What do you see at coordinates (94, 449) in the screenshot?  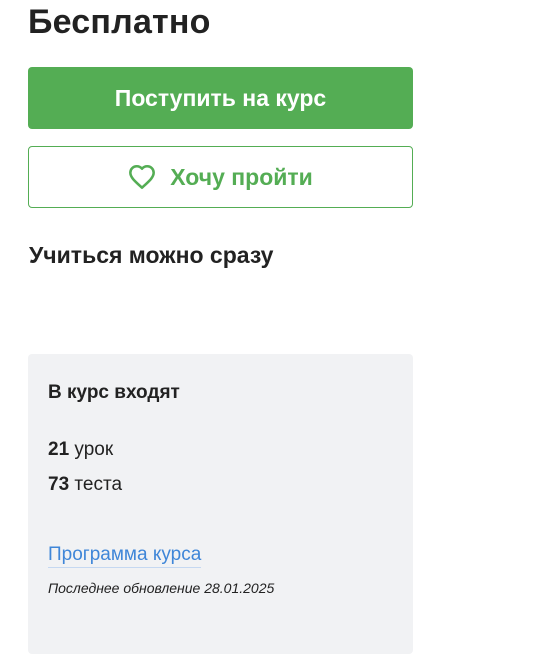 I see `lessons-count-label: урок` at bounding box center [94, 449].